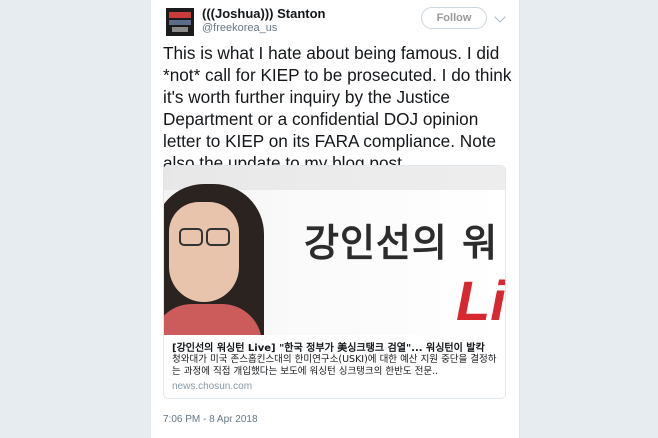  I want to click on card-image-headline: 강인선의 워, so click(401, 243).